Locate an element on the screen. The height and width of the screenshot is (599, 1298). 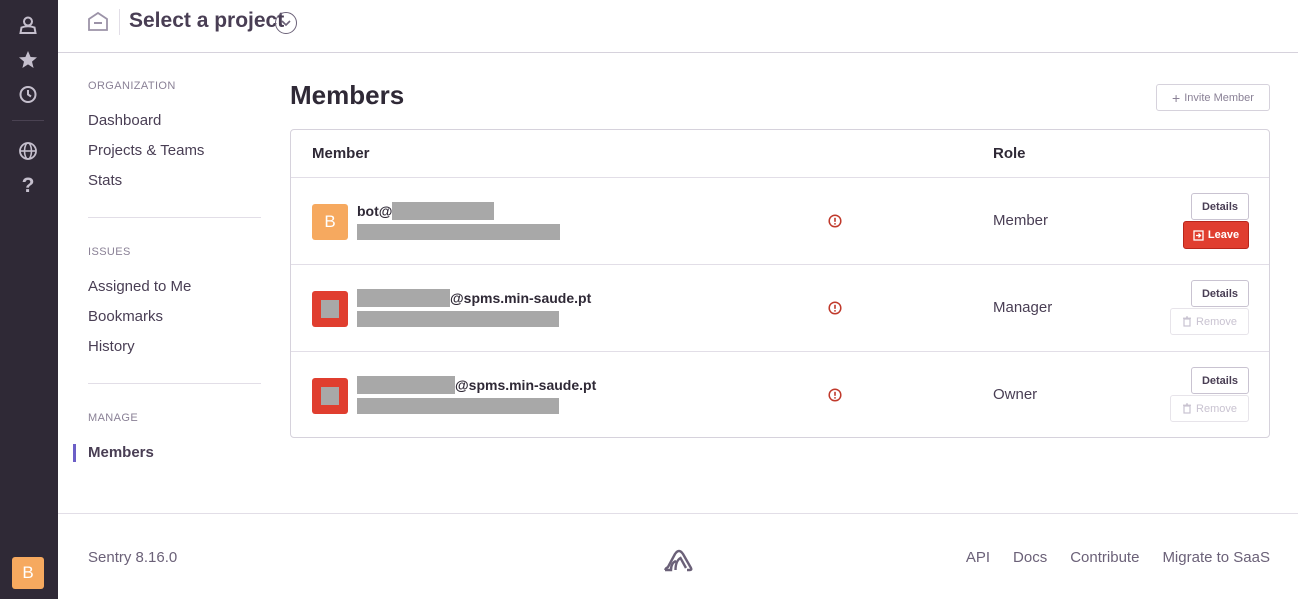
nav-item-assigned-to-me: Assigned to Me is located at coordinates (174, 287).